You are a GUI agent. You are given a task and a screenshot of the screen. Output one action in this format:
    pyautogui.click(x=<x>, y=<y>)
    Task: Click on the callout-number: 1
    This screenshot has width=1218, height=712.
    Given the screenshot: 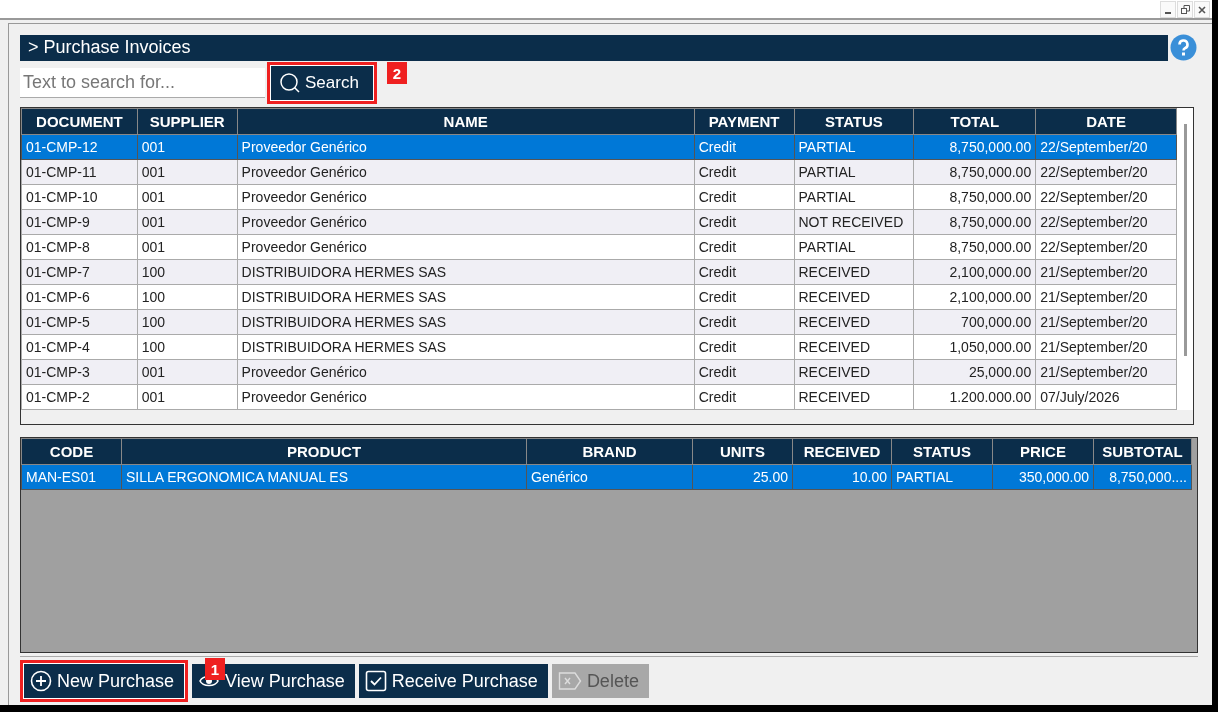 What is the action you would take?
    pyautogui.click(x=215, y=669)
    